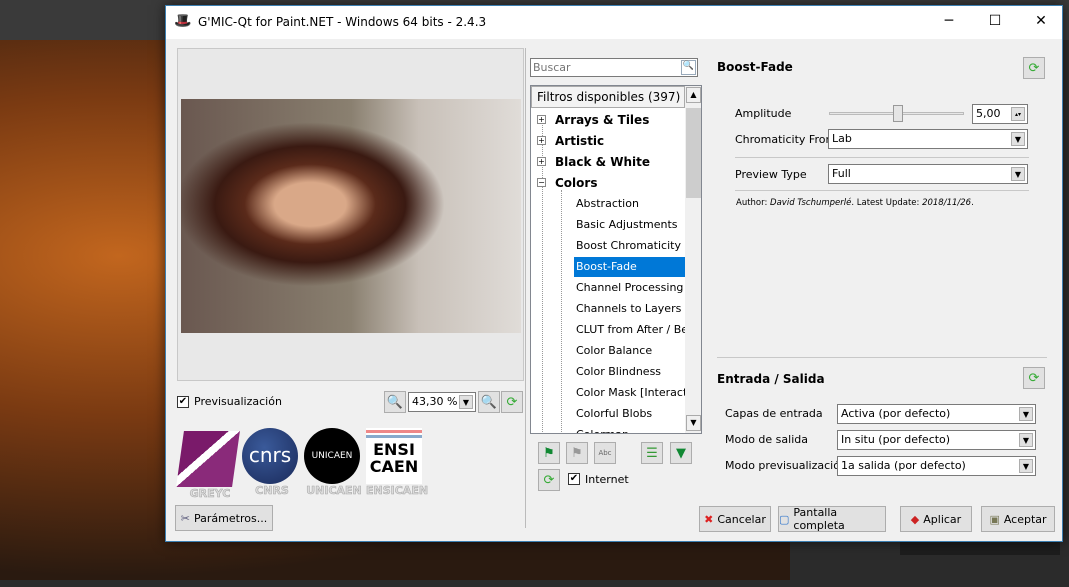 The image size is (1069, 587). I want to click on filter-item: Boost Chromaticity, so click(629, 246).